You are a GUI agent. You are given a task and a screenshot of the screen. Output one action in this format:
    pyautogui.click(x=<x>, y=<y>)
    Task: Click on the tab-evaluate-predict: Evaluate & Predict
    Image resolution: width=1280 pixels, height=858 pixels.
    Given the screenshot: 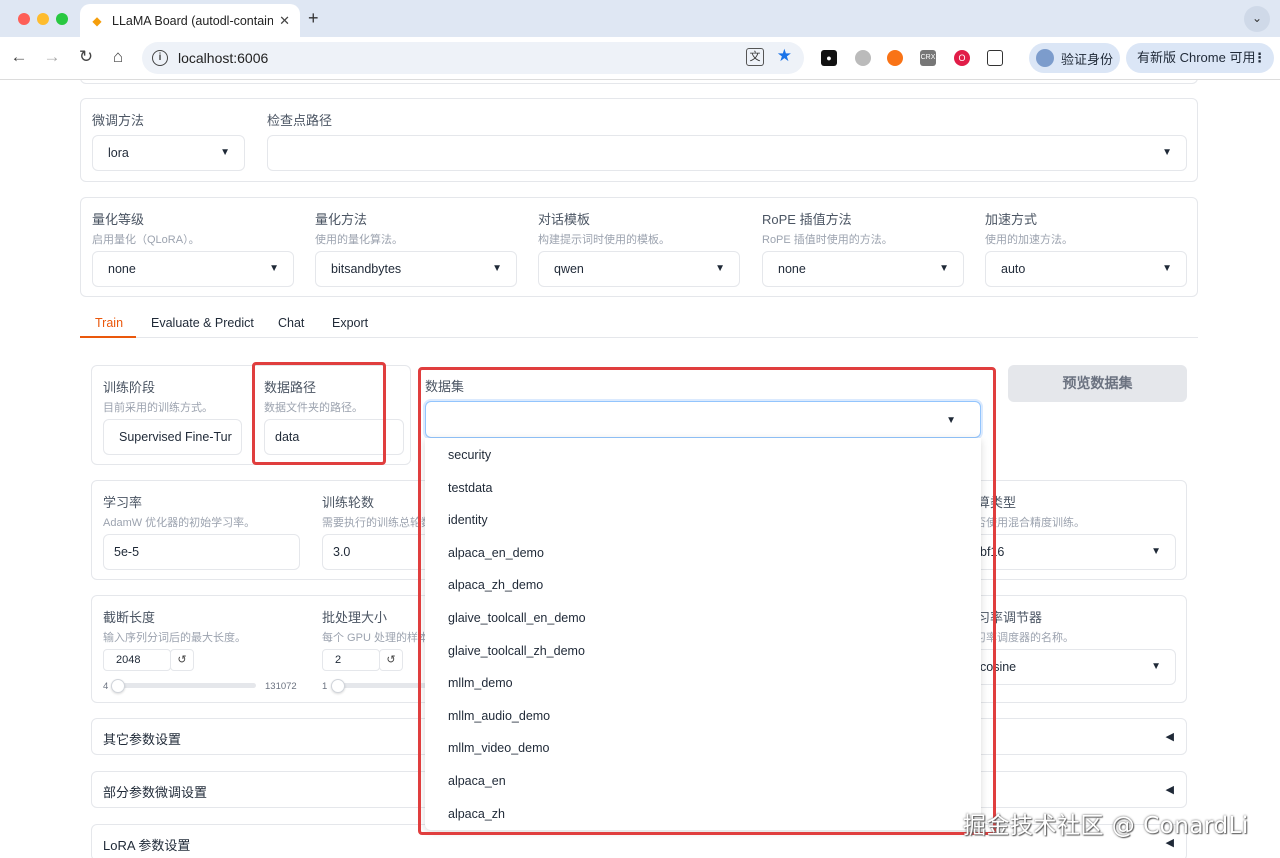 What is the action you would take?
    pyautogui.click(x=202, y=323)
    